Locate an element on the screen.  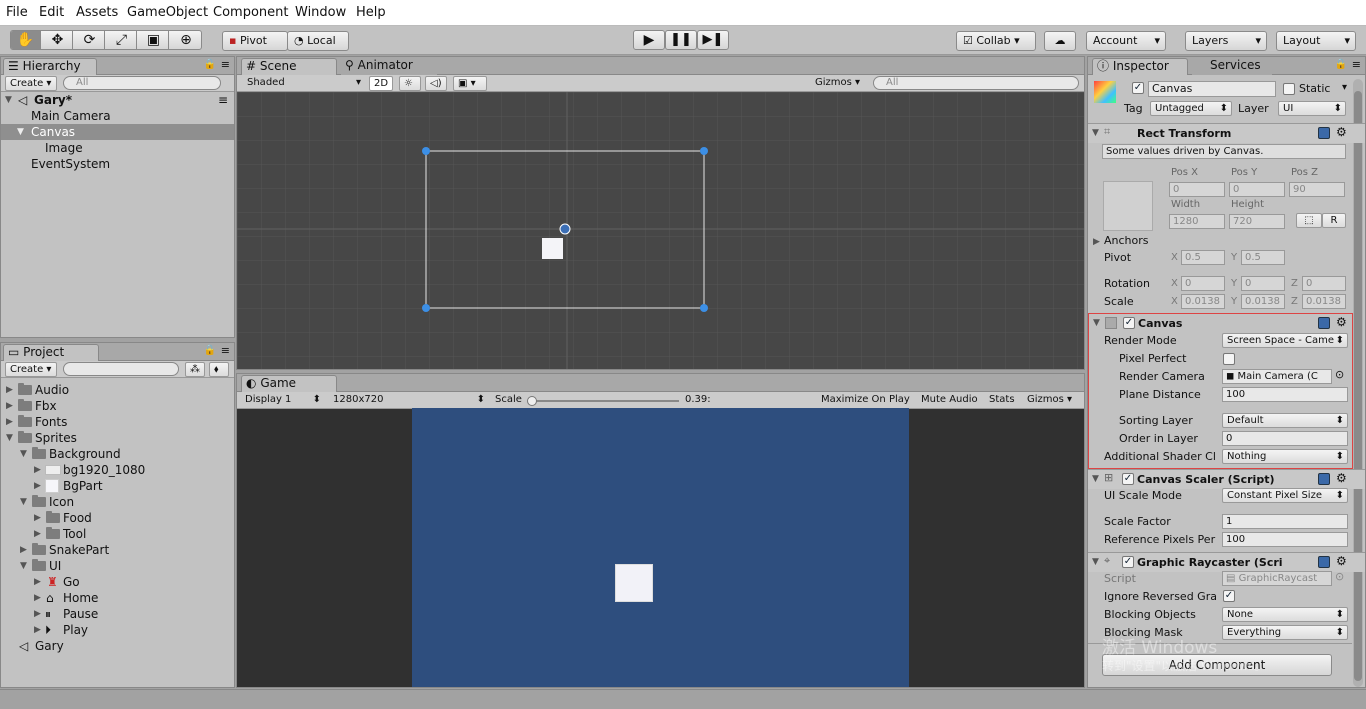
canvas-enabled-checkbox: ✓ is located at coordinates (1129, 323).